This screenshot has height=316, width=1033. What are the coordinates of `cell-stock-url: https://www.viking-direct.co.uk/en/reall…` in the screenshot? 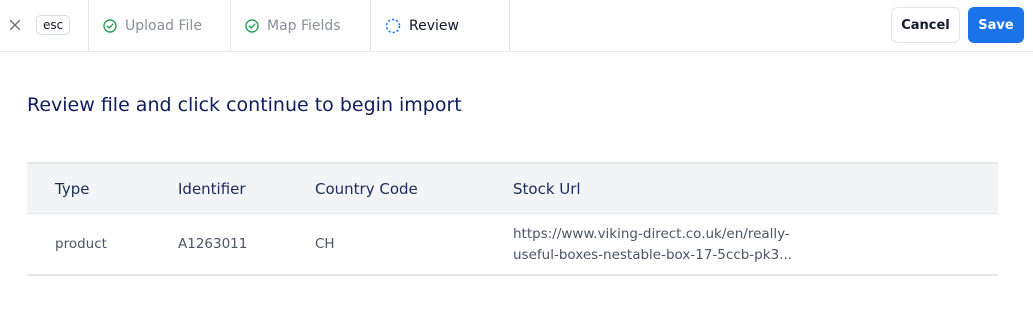 It's located at (668, 245).